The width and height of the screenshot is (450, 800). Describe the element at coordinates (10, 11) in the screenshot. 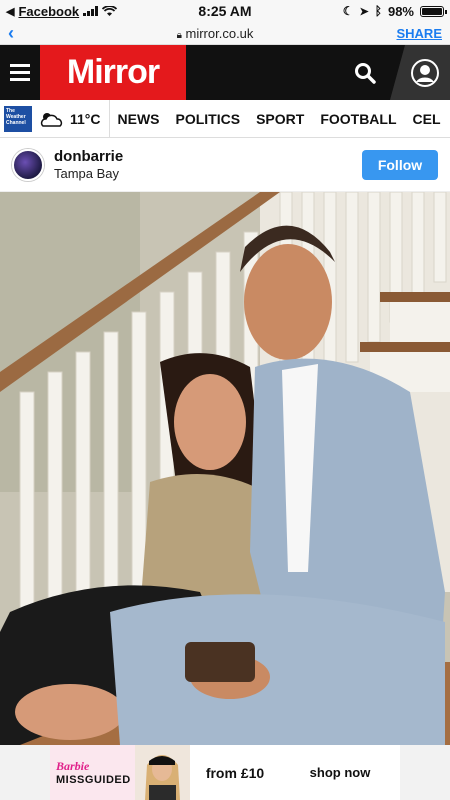

I see `back-arrow-icon: ◀` at that location.